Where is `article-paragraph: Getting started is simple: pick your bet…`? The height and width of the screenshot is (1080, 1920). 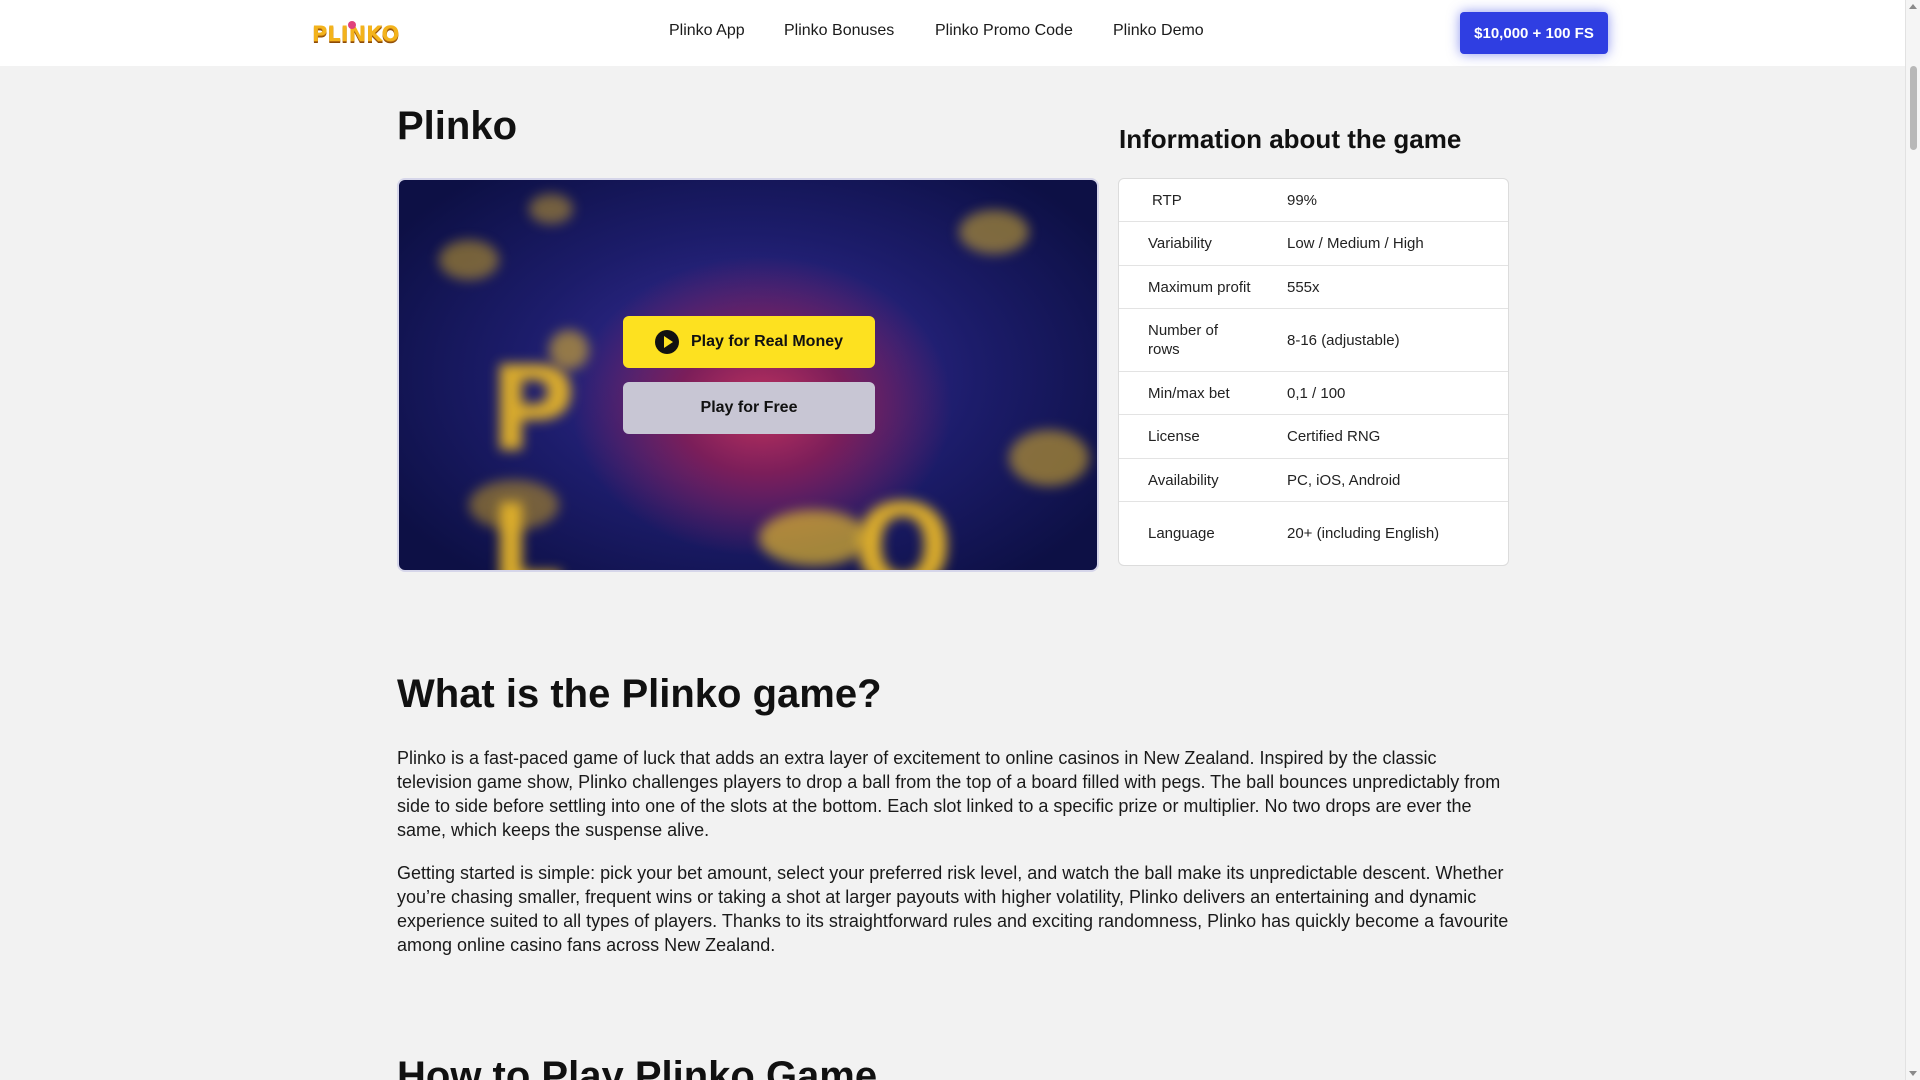
article-paragraph: Getting started is simple: pick your bet… is located at coordinates (953, 909).